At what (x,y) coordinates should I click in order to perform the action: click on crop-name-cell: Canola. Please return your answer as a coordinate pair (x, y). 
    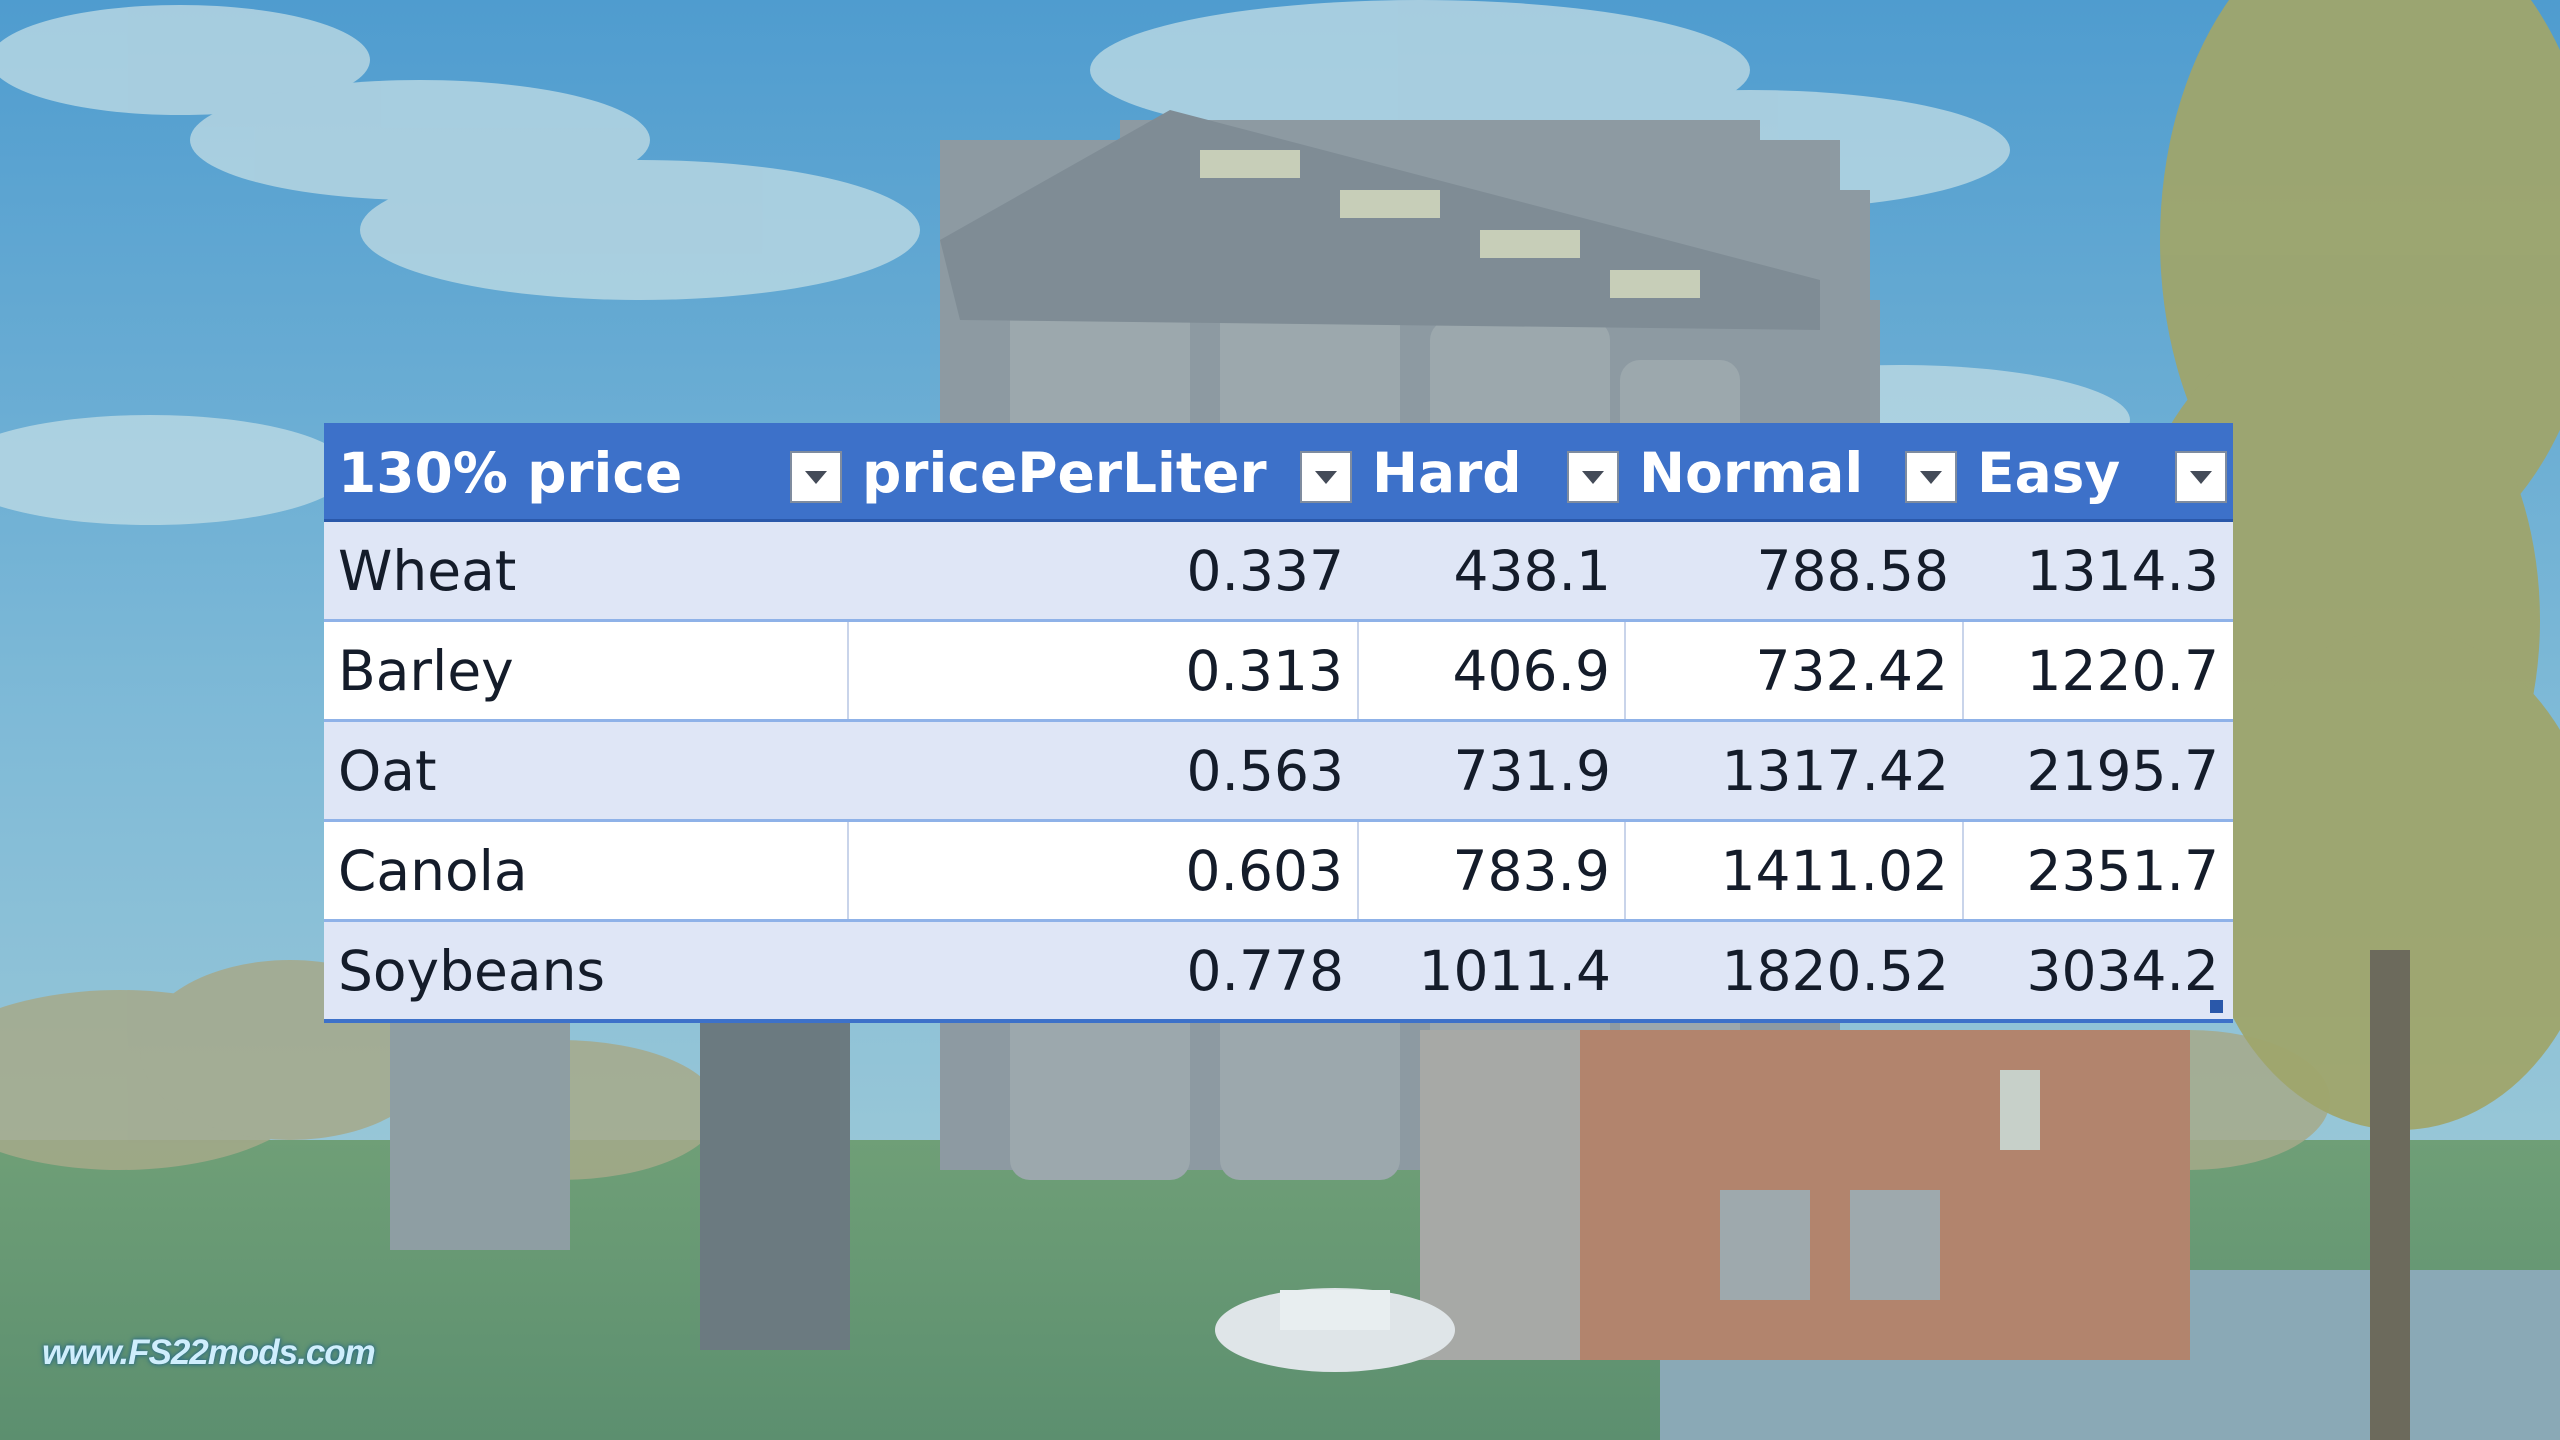
    Looking at the image, I should click on (586, 870).